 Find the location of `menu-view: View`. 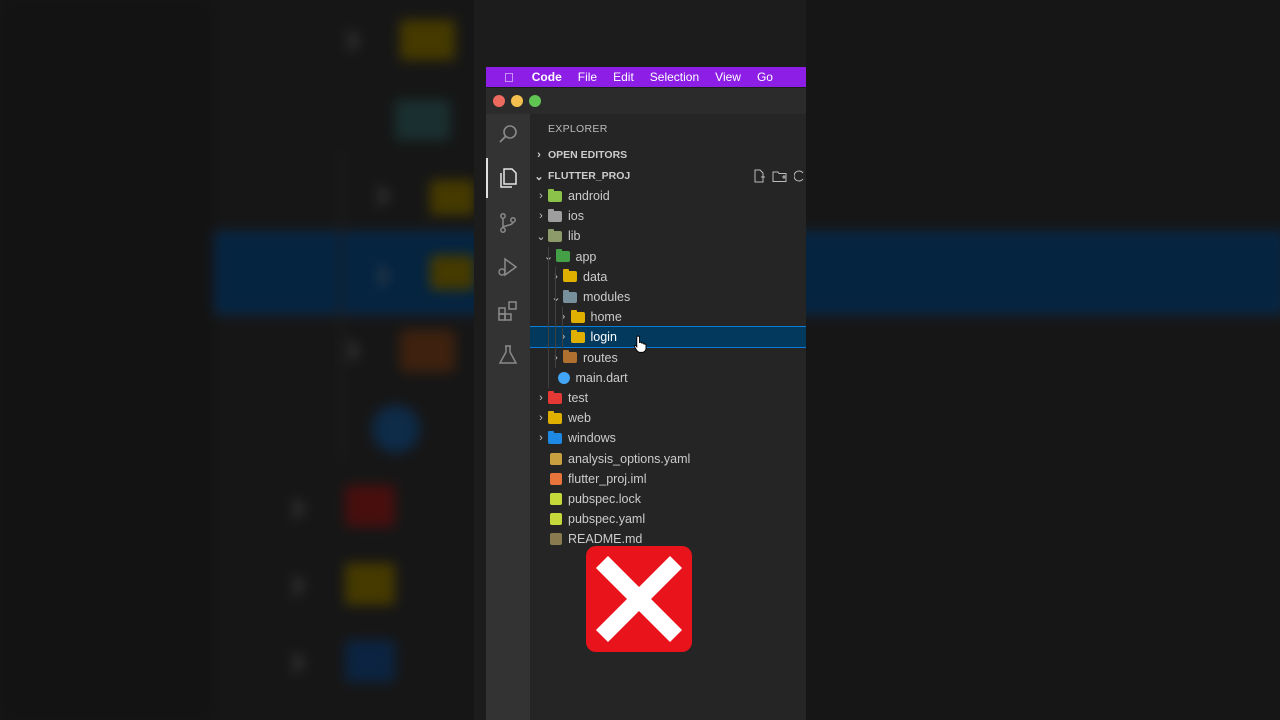

menu-view: View is located at coordinates (728, 77).